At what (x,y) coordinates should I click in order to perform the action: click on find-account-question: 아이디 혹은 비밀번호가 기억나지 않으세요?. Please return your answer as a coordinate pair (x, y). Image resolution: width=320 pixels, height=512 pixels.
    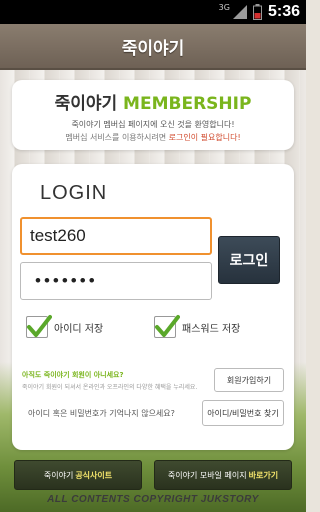
    Looking at the image, I should click on (101, 413).